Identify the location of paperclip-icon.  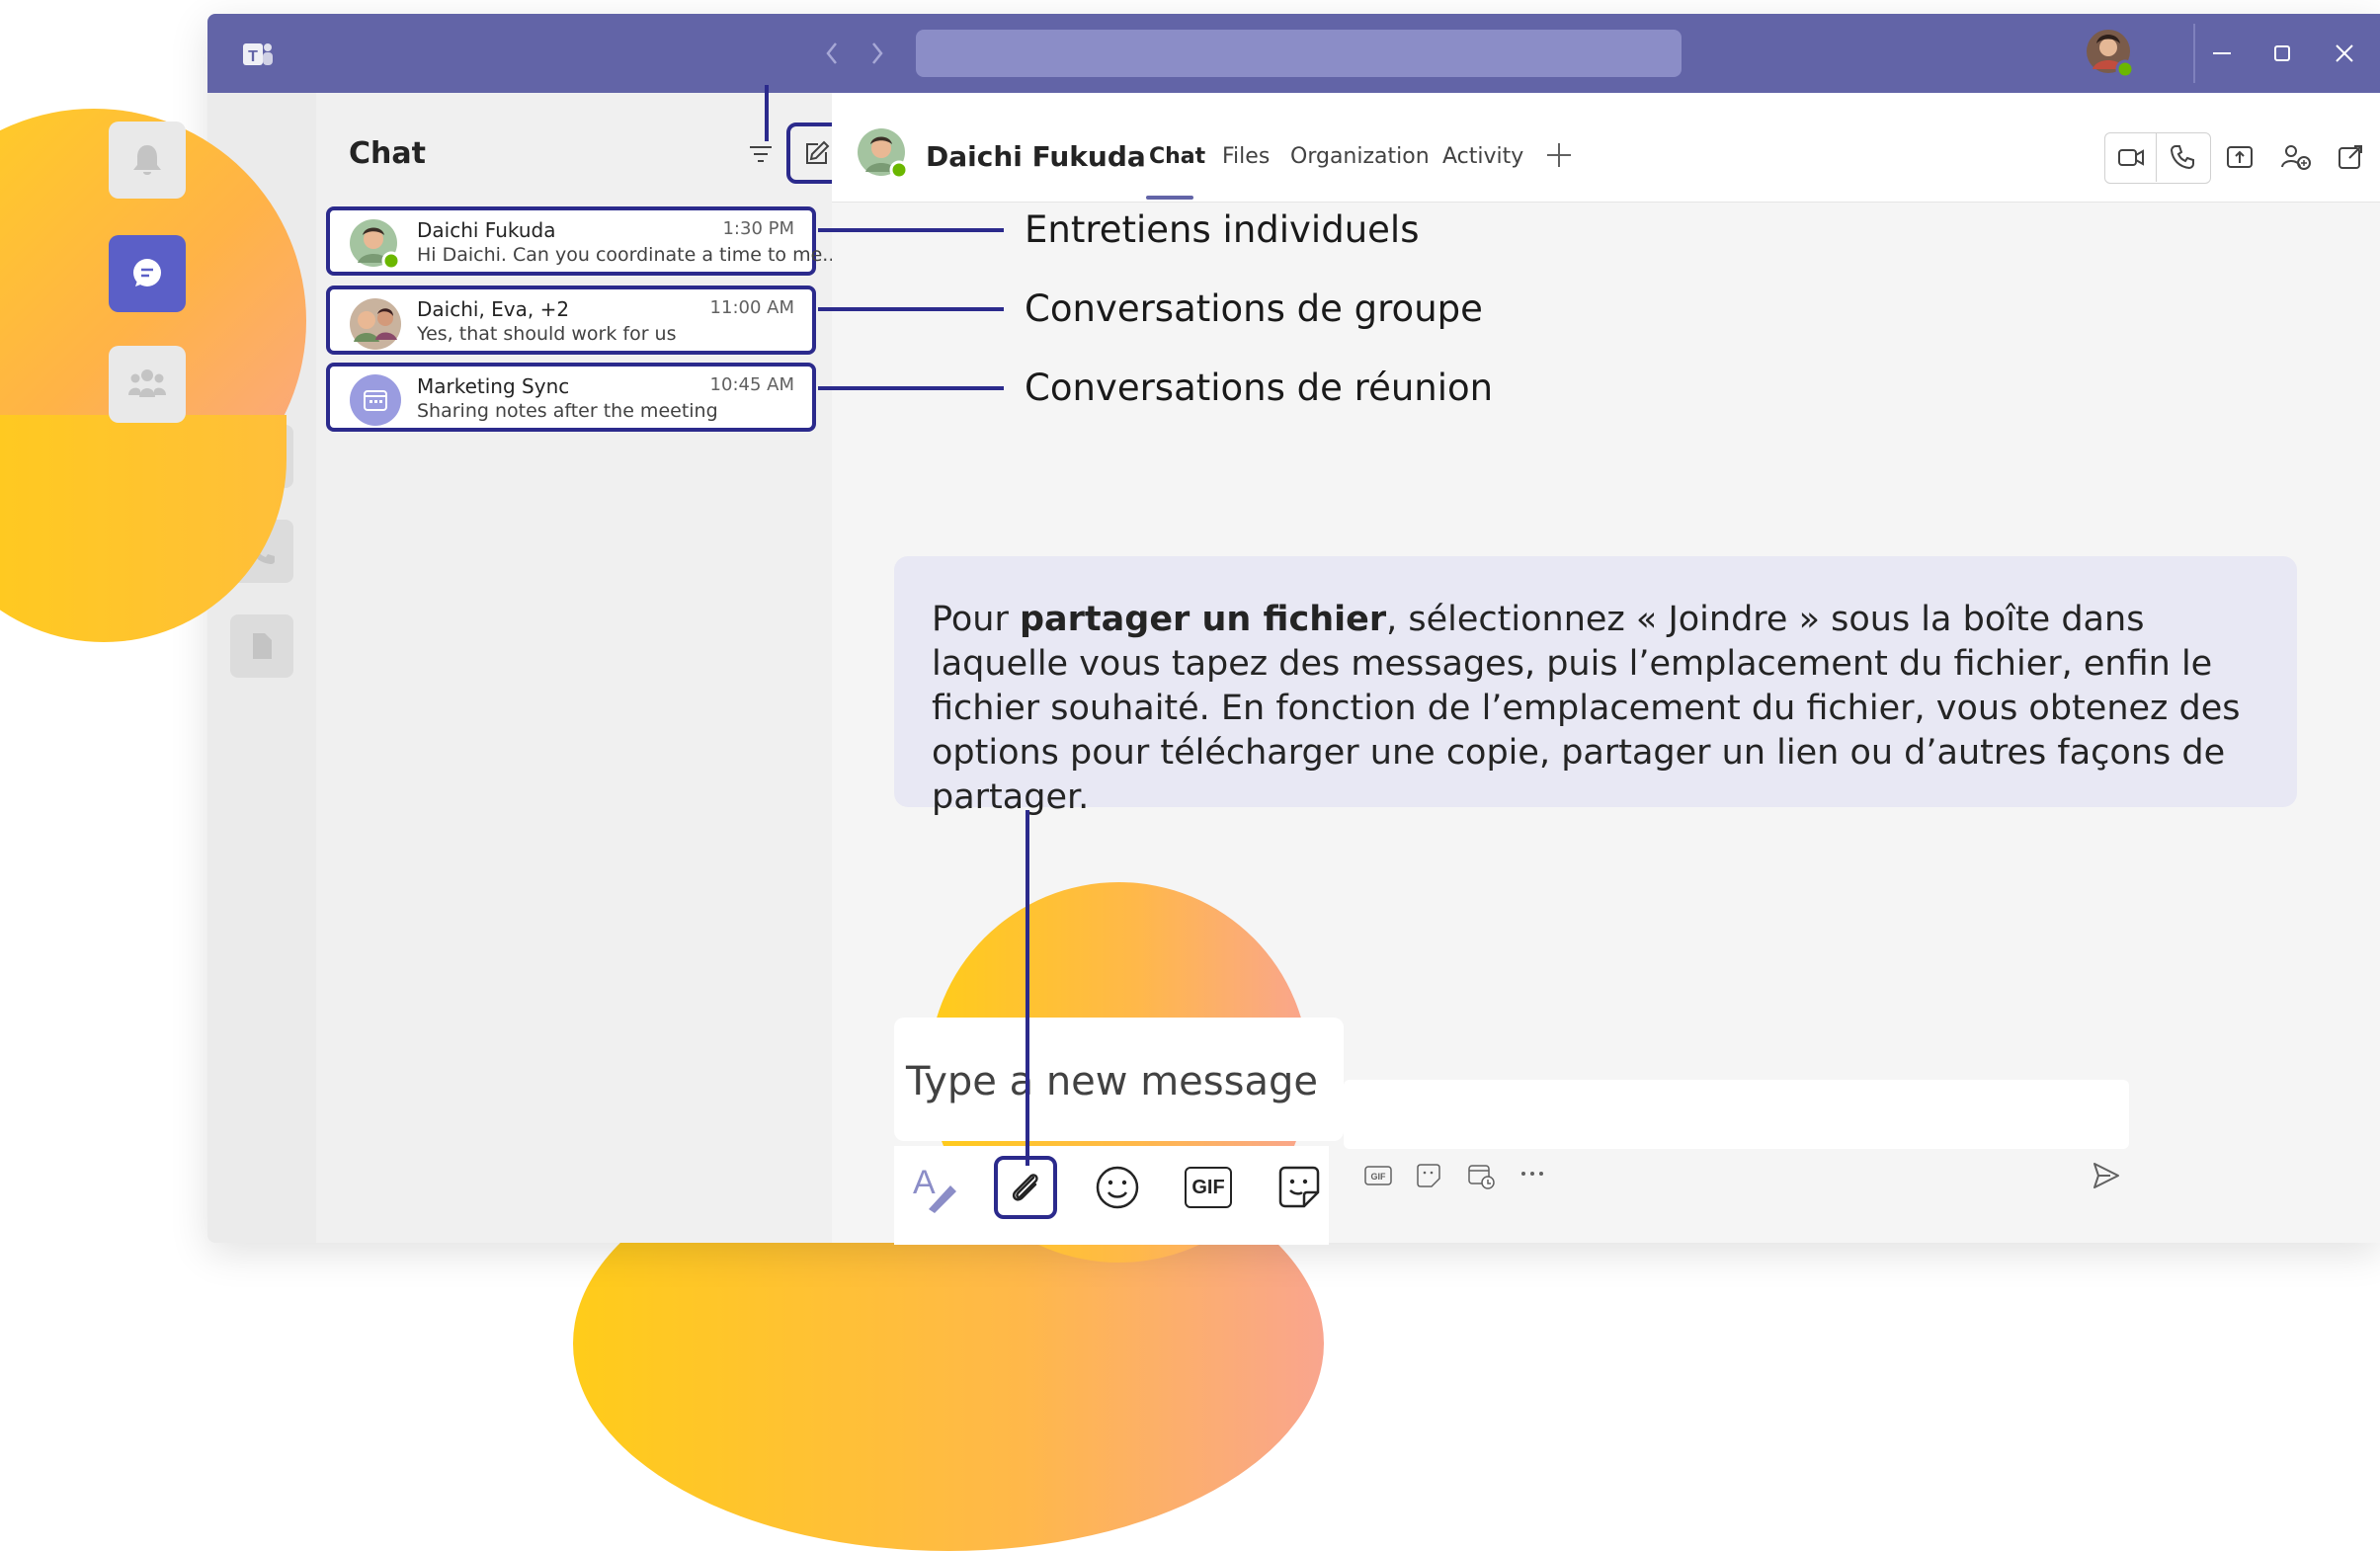
(1025, 1187).